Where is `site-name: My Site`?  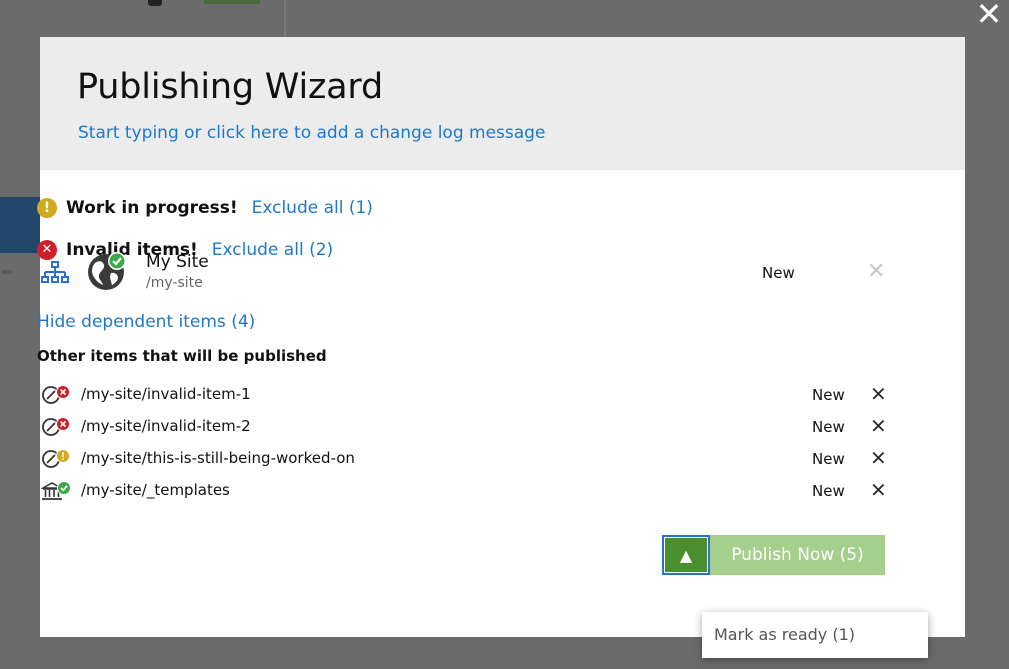
site-name: My Site is located at coordinates (177, 262).